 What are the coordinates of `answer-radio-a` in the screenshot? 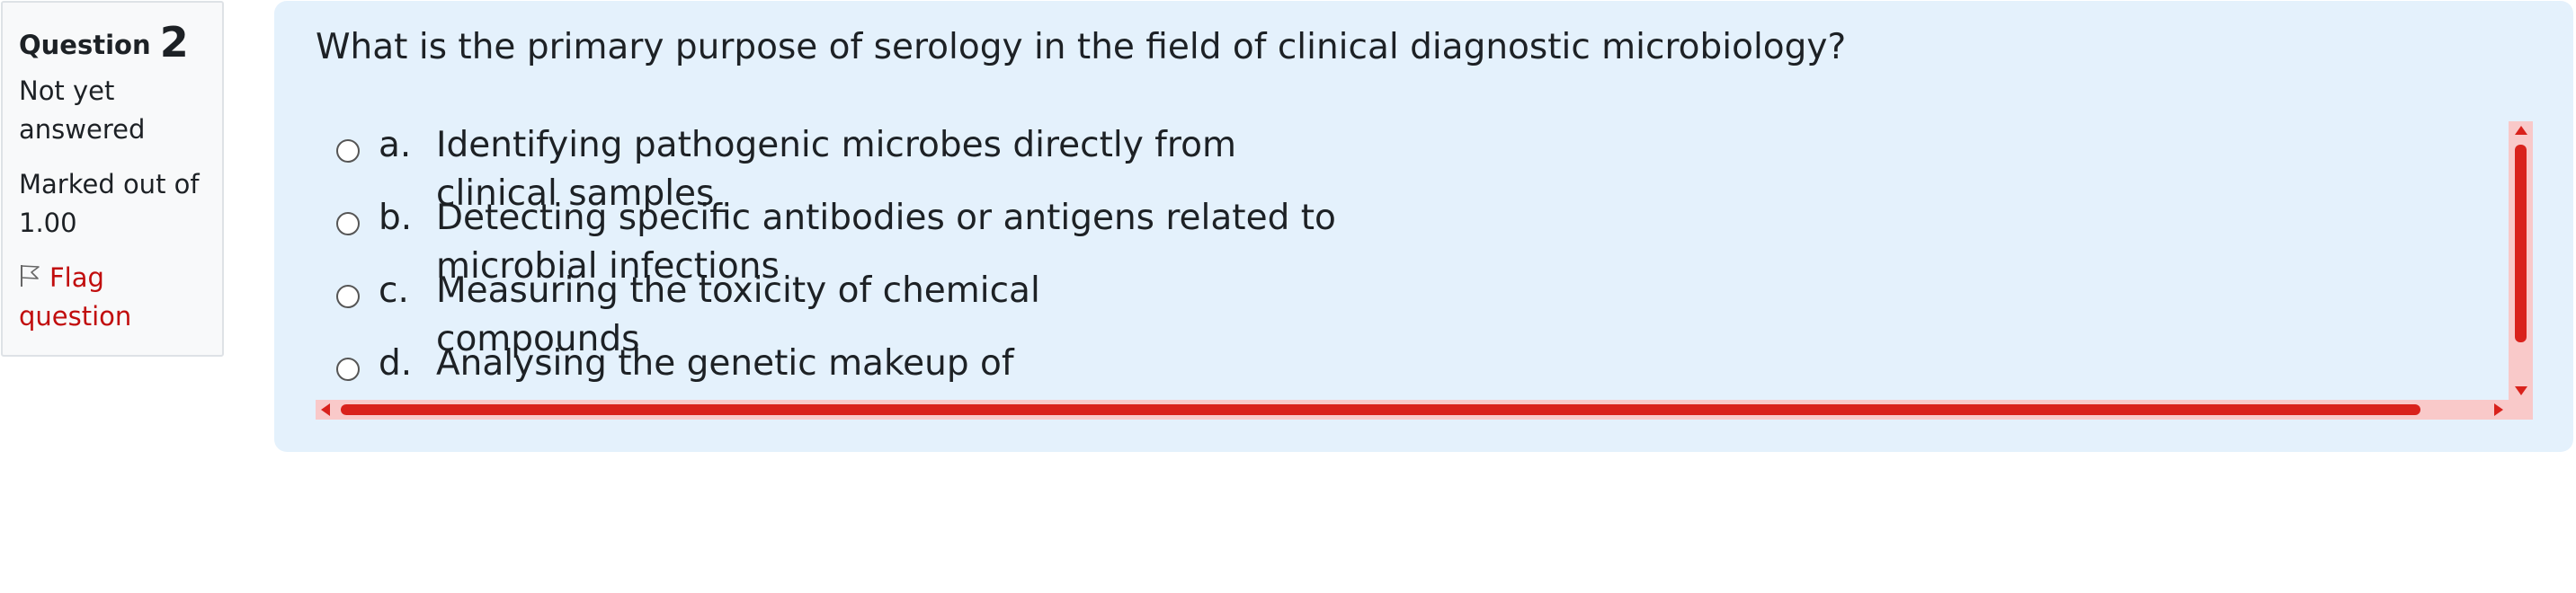 It's located at (348, 151).